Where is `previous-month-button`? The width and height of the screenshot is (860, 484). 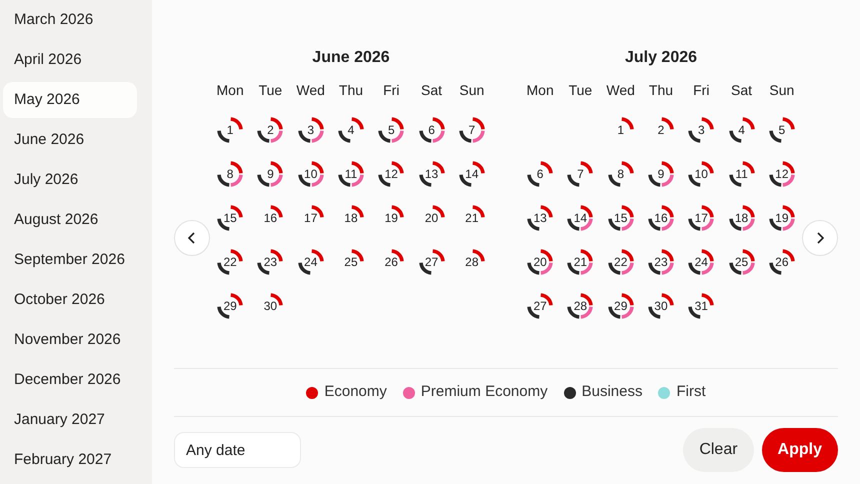 previous-month-button is located at coordinates (192, 238).